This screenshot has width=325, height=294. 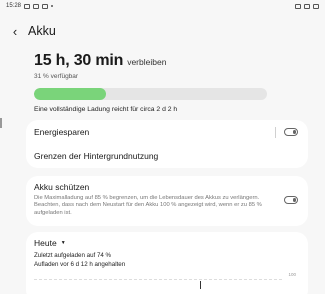 I want to click on background-limits-label: Grenzen der Hintergrundnutzung, so click(x=96, y=156).